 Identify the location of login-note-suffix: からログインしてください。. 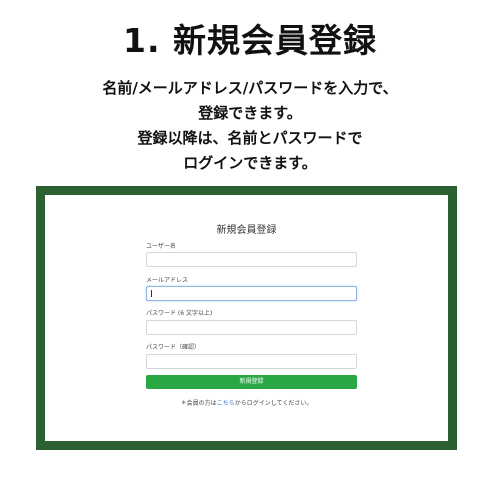
(273, 403).